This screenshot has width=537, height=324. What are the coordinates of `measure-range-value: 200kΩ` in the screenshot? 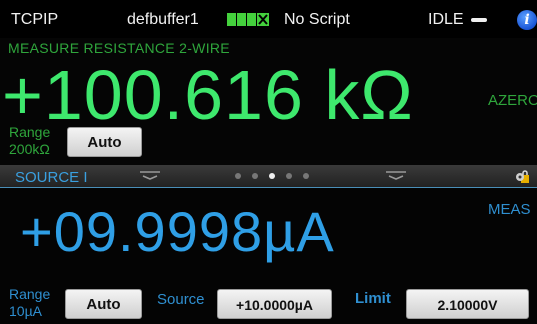 It's located at (29, 149).